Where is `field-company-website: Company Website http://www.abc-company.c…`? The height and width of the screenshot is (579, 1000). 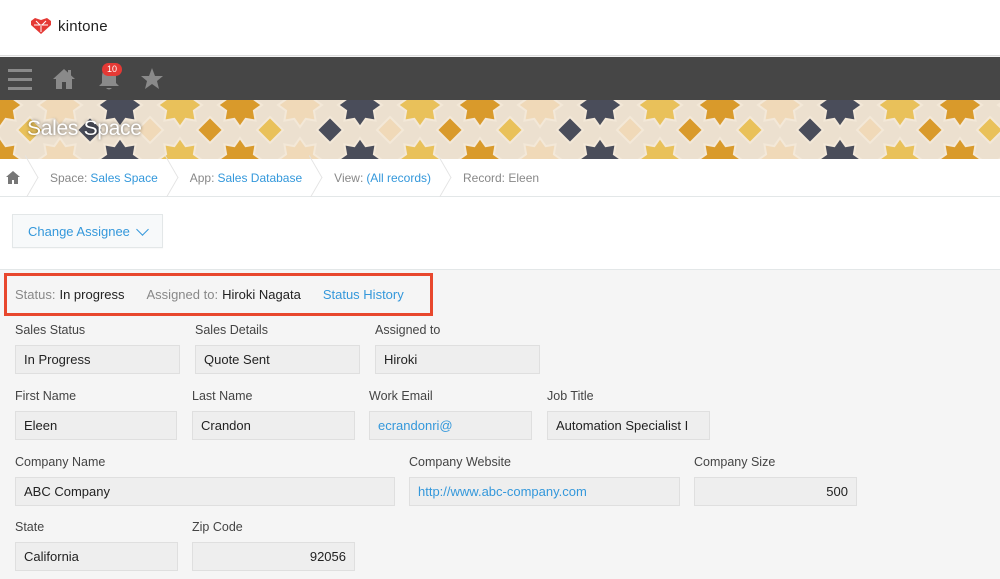
field-company-website: Company Website http://www.abc-company.c… is located at coordinates (544, 480).